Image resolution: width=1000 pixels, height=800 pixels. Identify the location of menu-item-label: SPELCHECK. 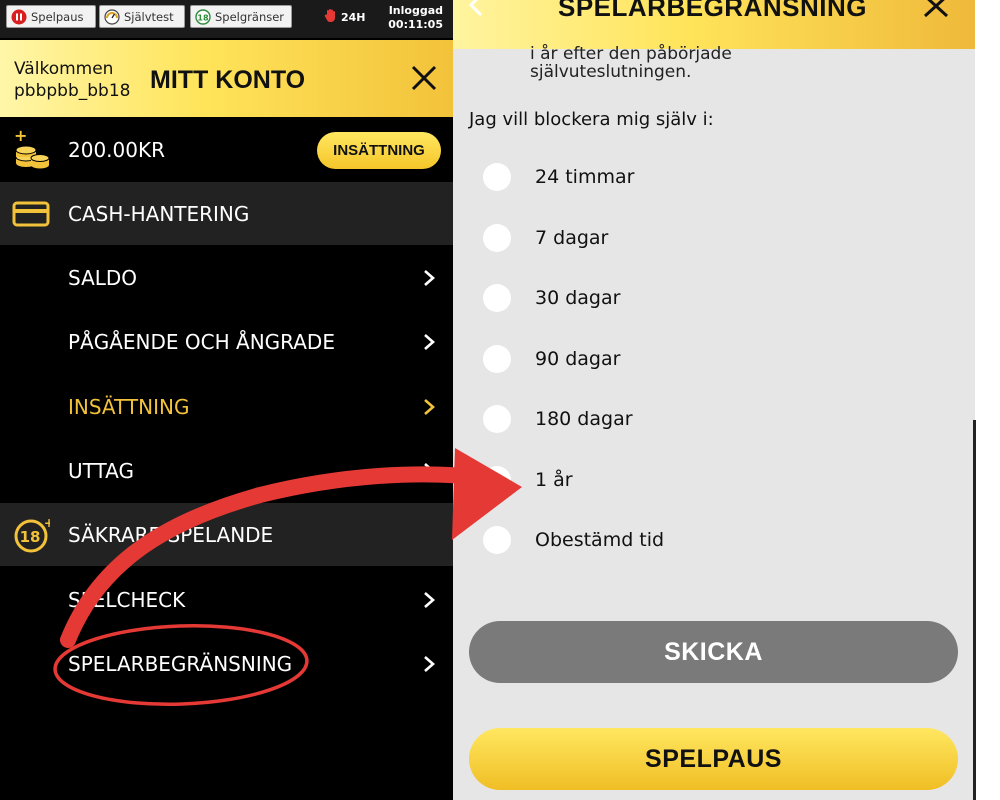
(127, 600).